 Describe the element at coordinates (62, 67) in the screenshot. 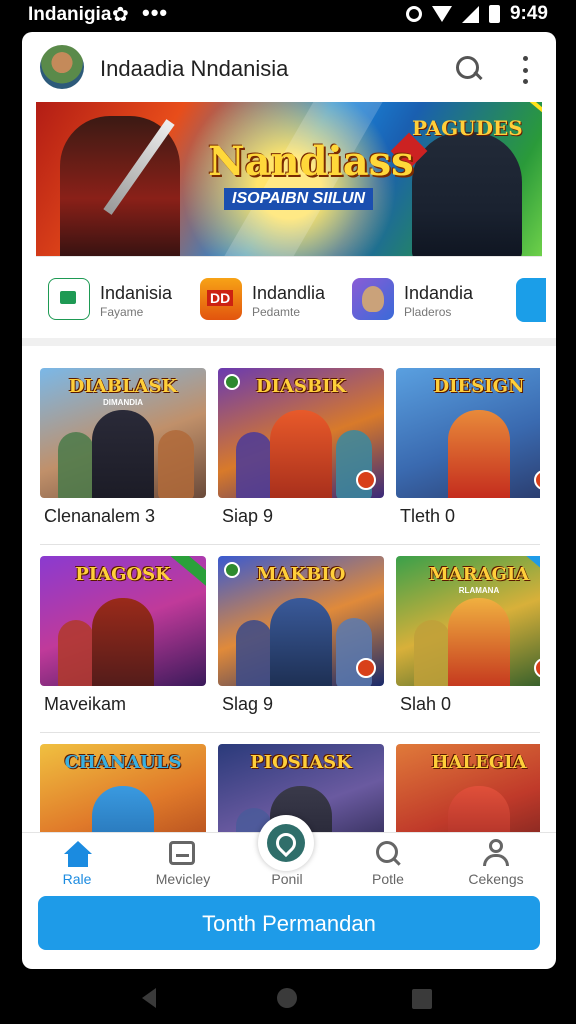

I see `avatar` at that location.